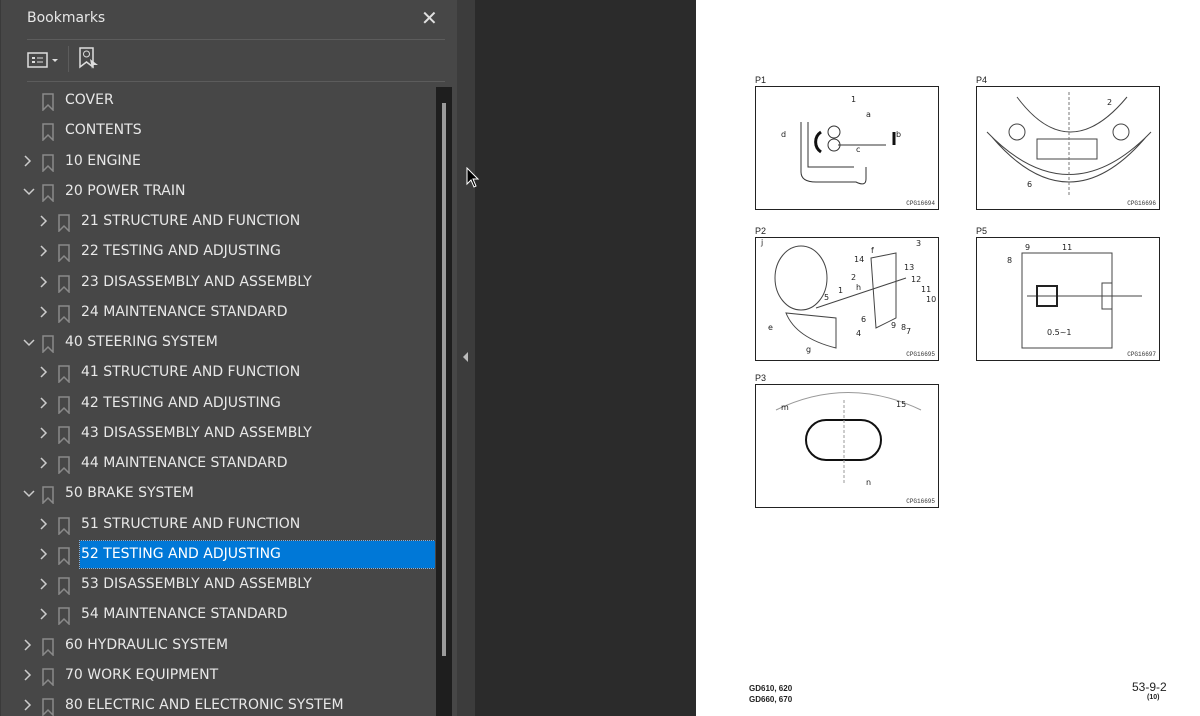 This screenshot has width=1200, height=716. I want to click on bookmark-item: 10 ENGINE, so click(218, 162).